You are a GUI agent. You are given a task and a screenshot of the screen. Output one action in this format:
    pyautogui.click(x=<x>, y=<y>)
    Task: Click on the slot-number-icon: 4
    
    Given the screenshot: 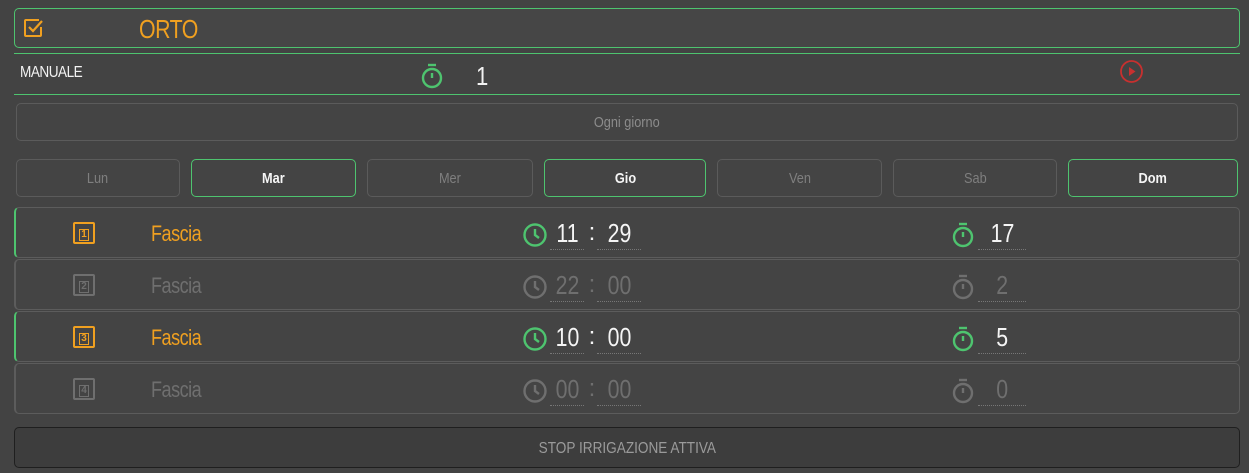 What is the action you would take?
    pyautogui.click(x=84, y=389)
    